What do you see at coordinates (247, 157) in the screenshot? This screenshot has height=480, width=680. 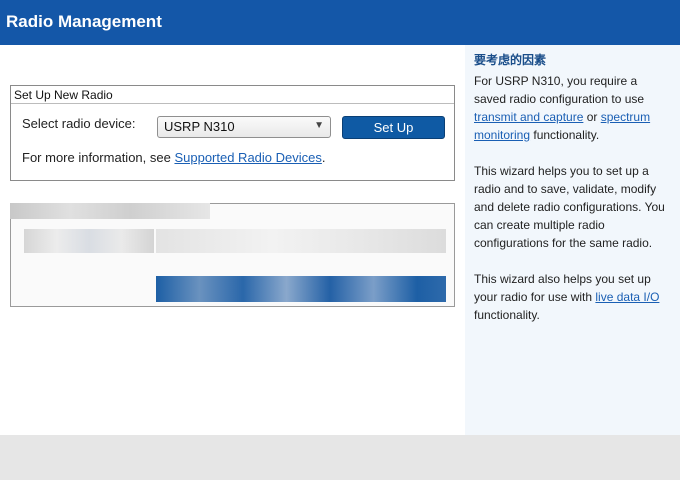 I see `supported-devices-link: Supported Radio Devices` at bounding box center [247, 157].